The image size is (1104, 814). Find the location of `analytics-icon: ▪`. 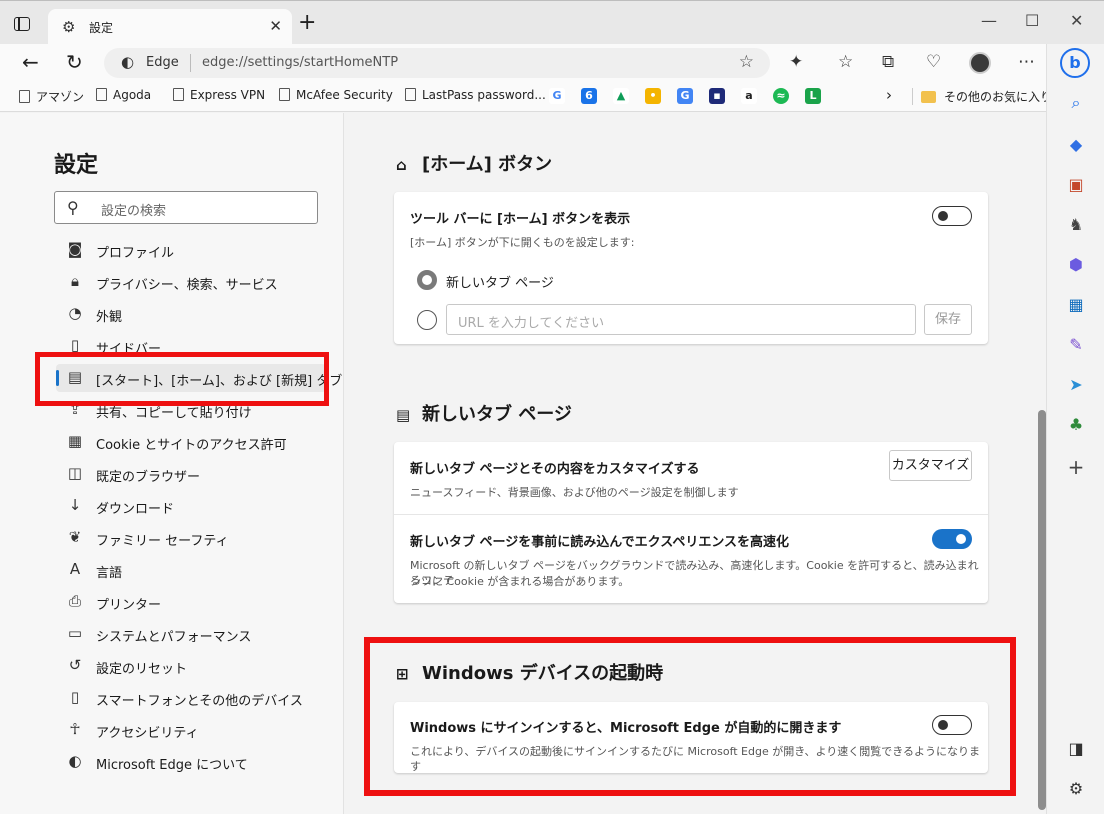

analytics-icon: ▪ is located at coordinates (717, 96).